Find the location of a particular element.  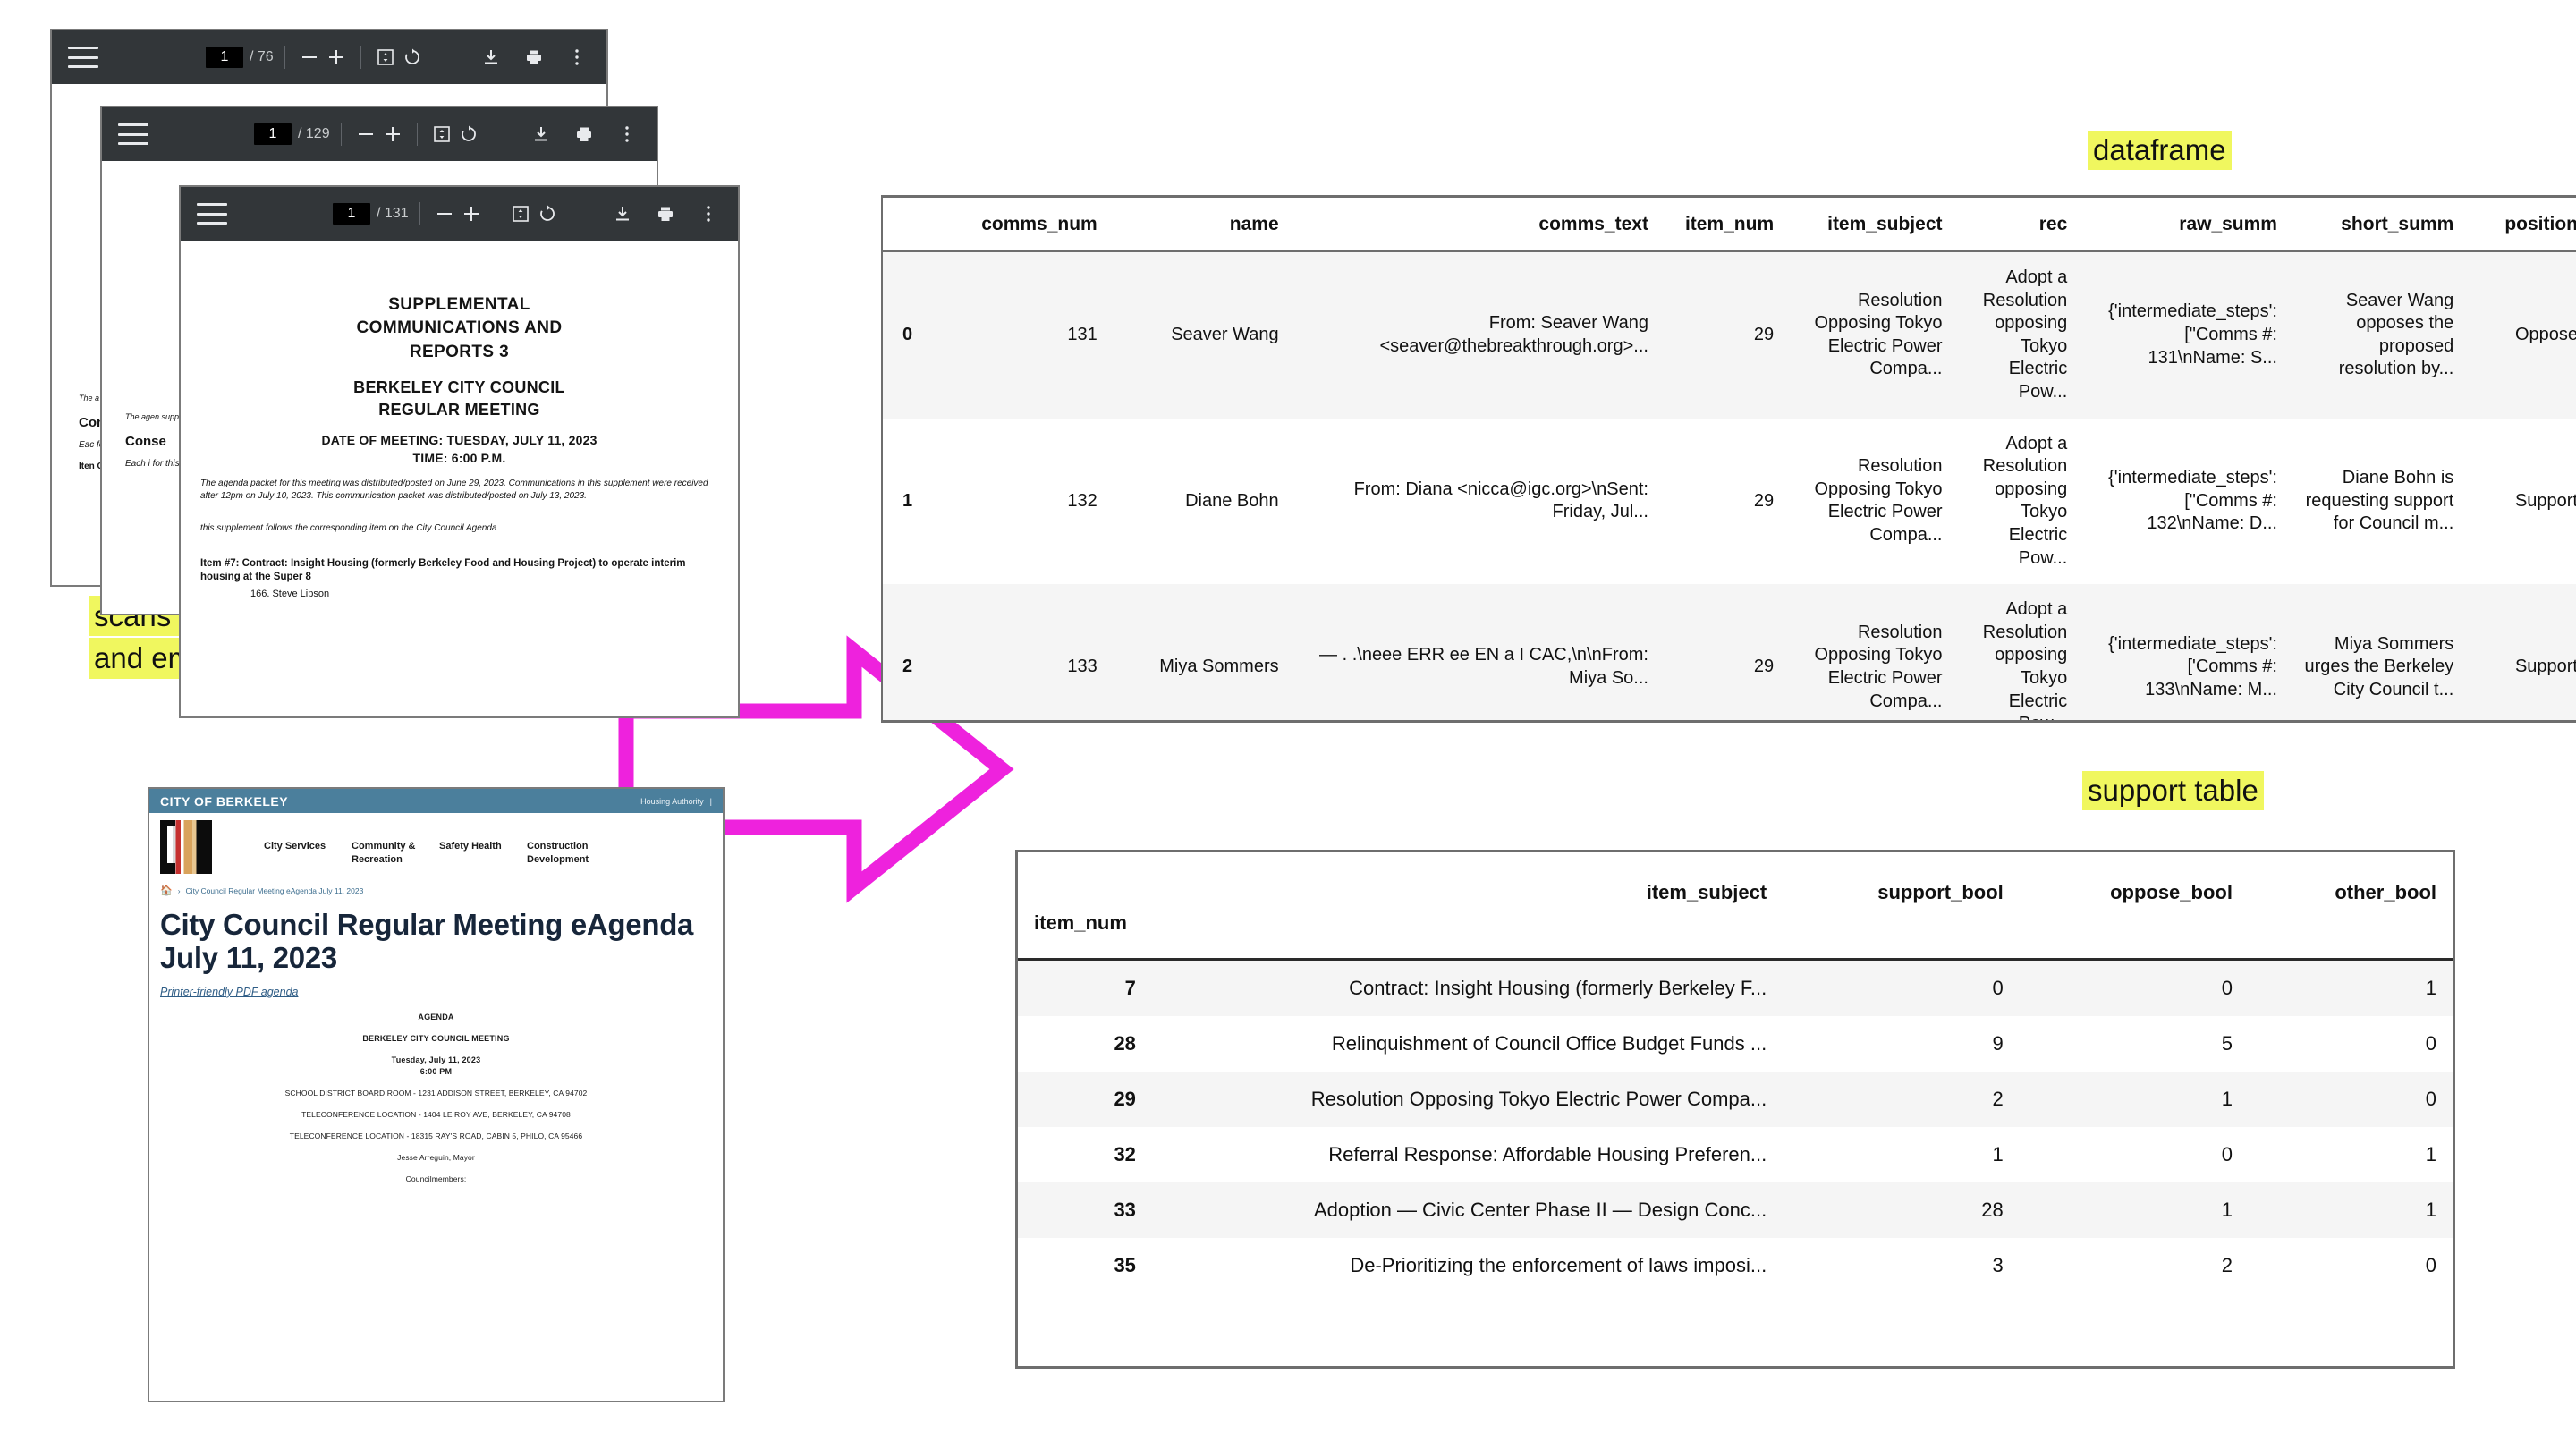

row-index: 28 is located at coordinates (1125, 1043).